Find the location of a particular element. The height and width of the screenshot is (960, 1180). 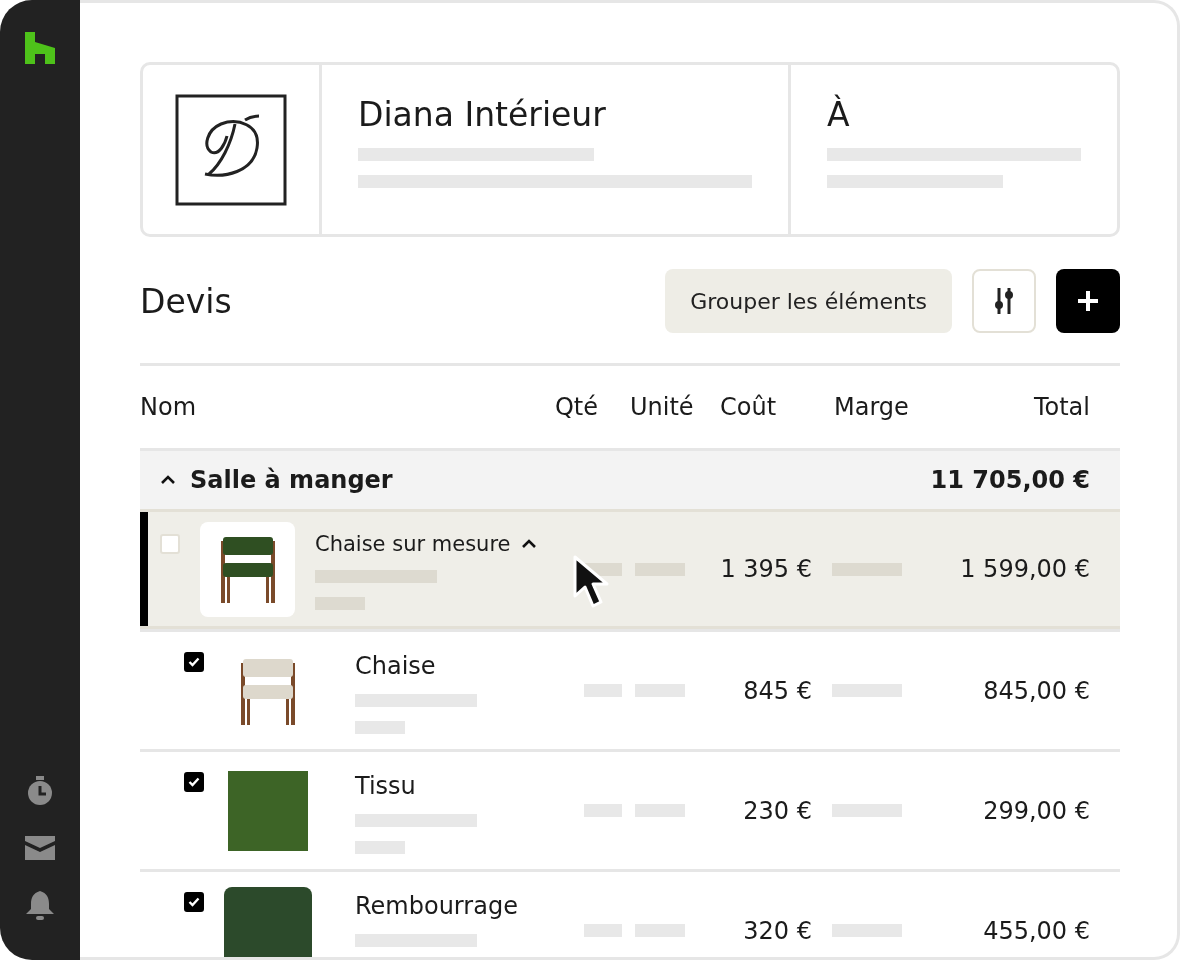

group-total: 11 705,00 € is located at coordinates (1010, 480).